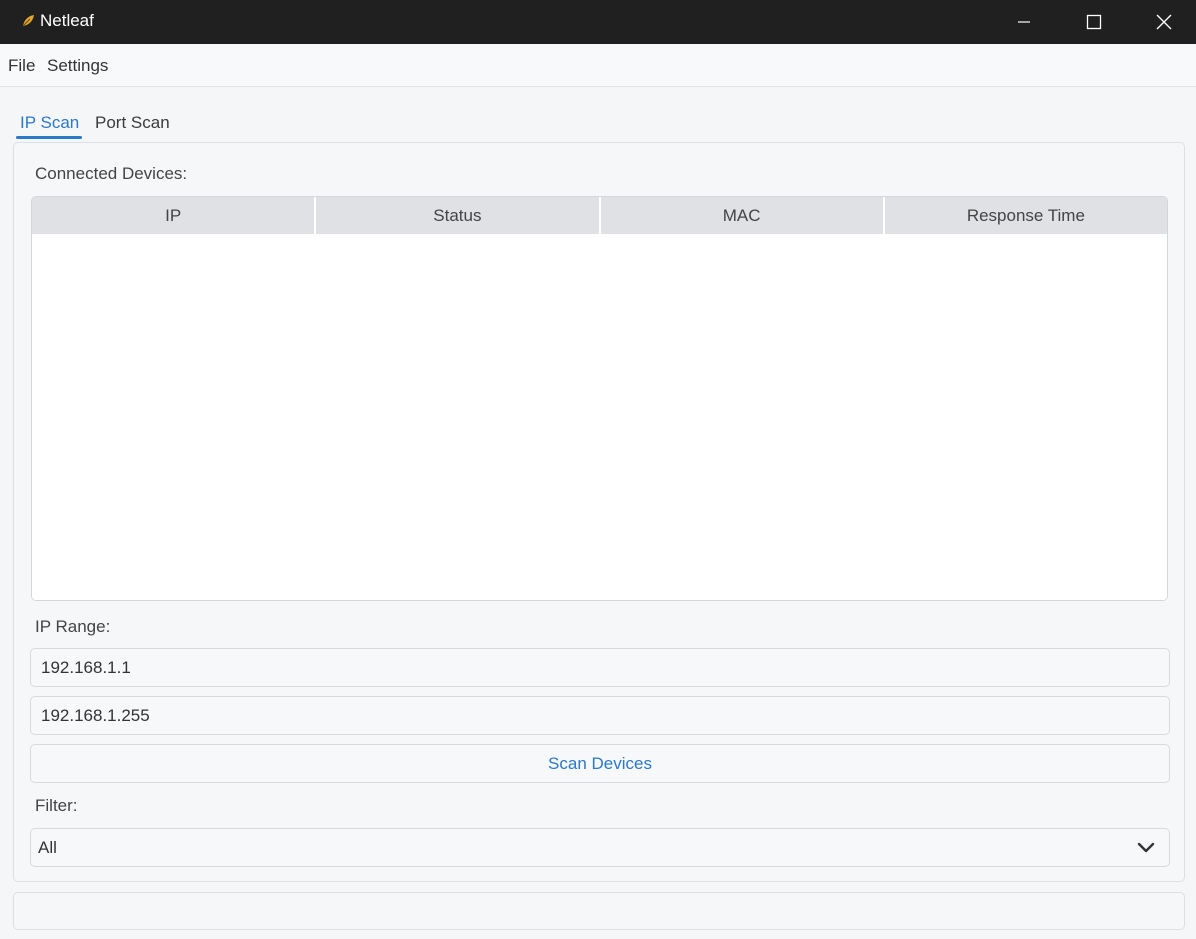  I want to click on chevron-down-icon, so click(1146, 847).